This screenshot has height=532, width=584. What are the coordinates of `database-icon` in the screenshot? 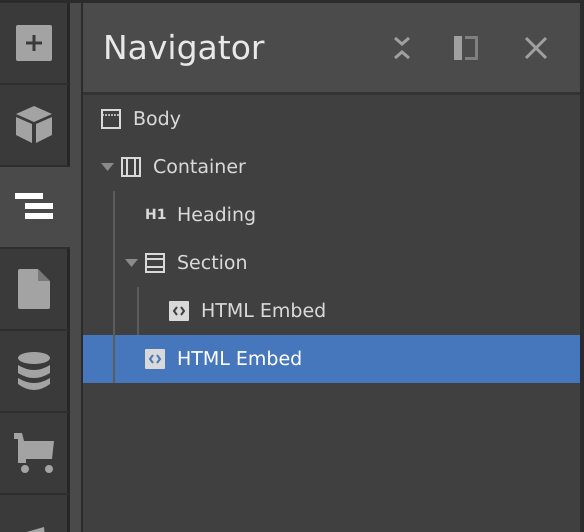 It's located at (33, 371).